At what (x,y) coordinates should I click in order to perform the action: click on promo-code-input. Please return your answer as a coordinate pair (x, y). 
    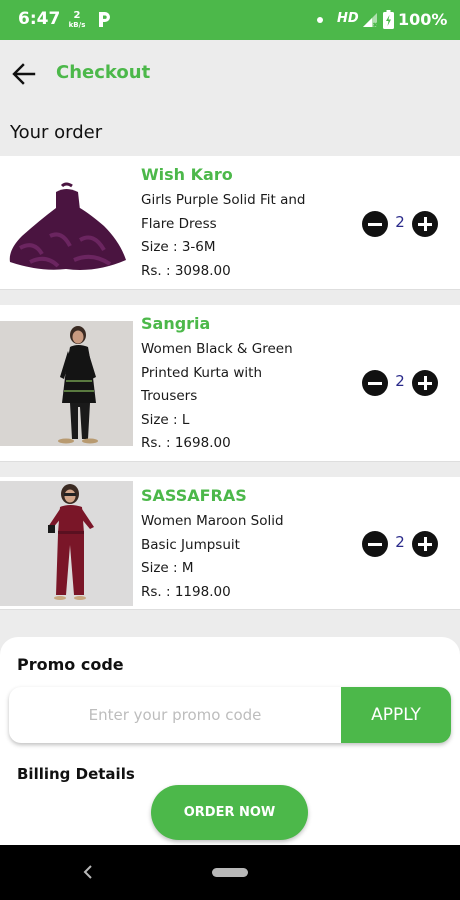
    Looking at the image, I should click on (175, 715).